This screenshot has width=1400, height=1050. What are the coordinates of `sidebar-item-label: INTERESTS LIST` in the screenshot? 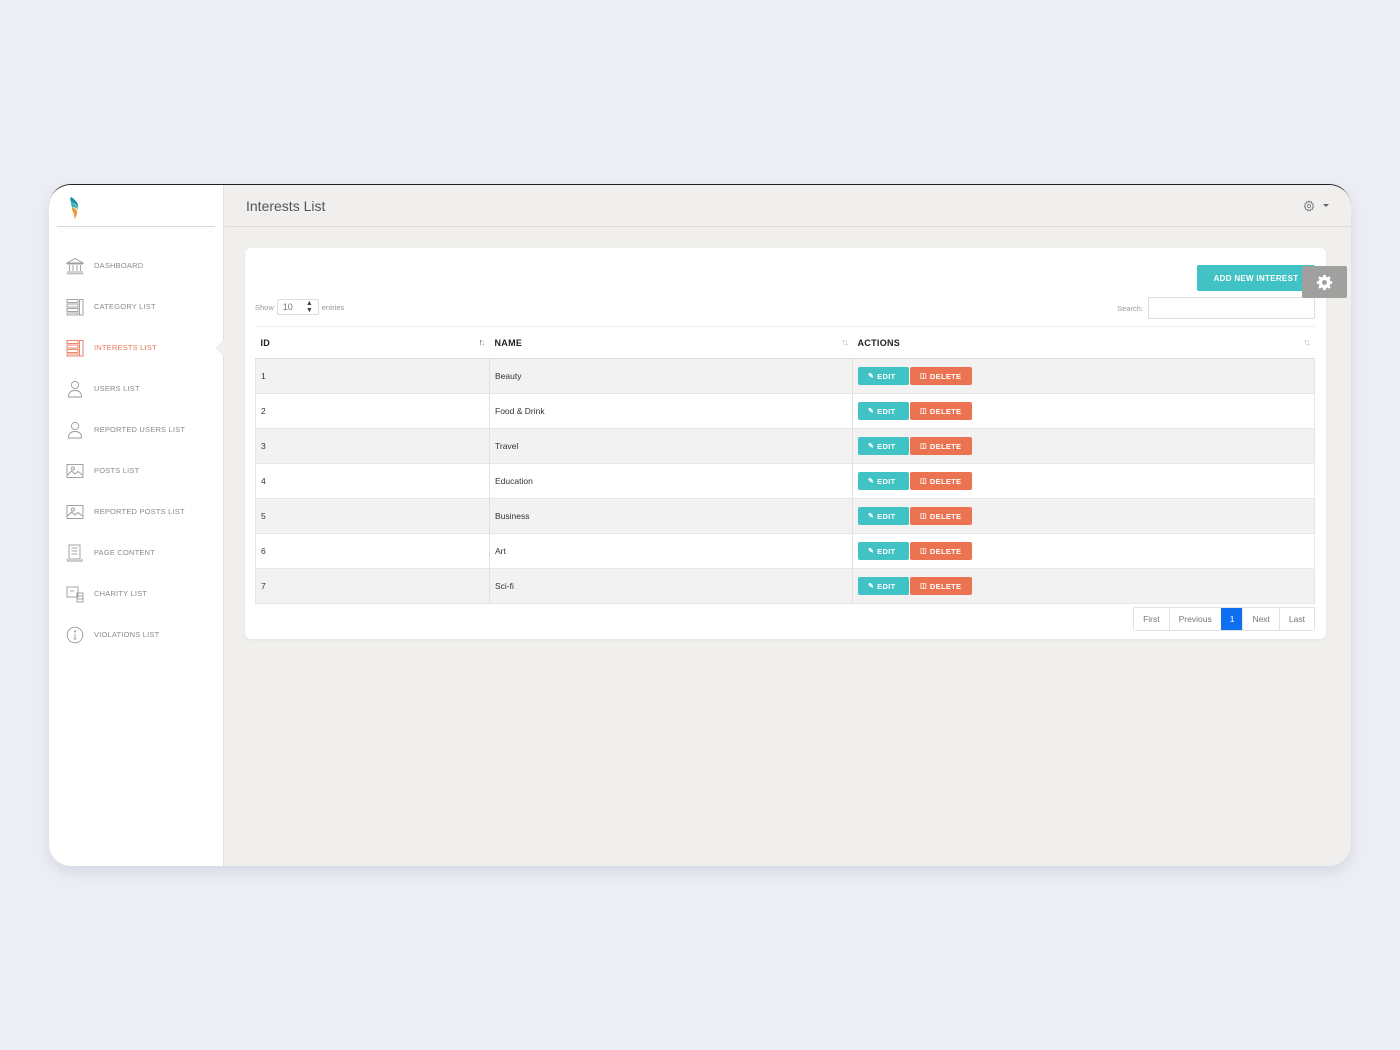 It's located at (125, 347).